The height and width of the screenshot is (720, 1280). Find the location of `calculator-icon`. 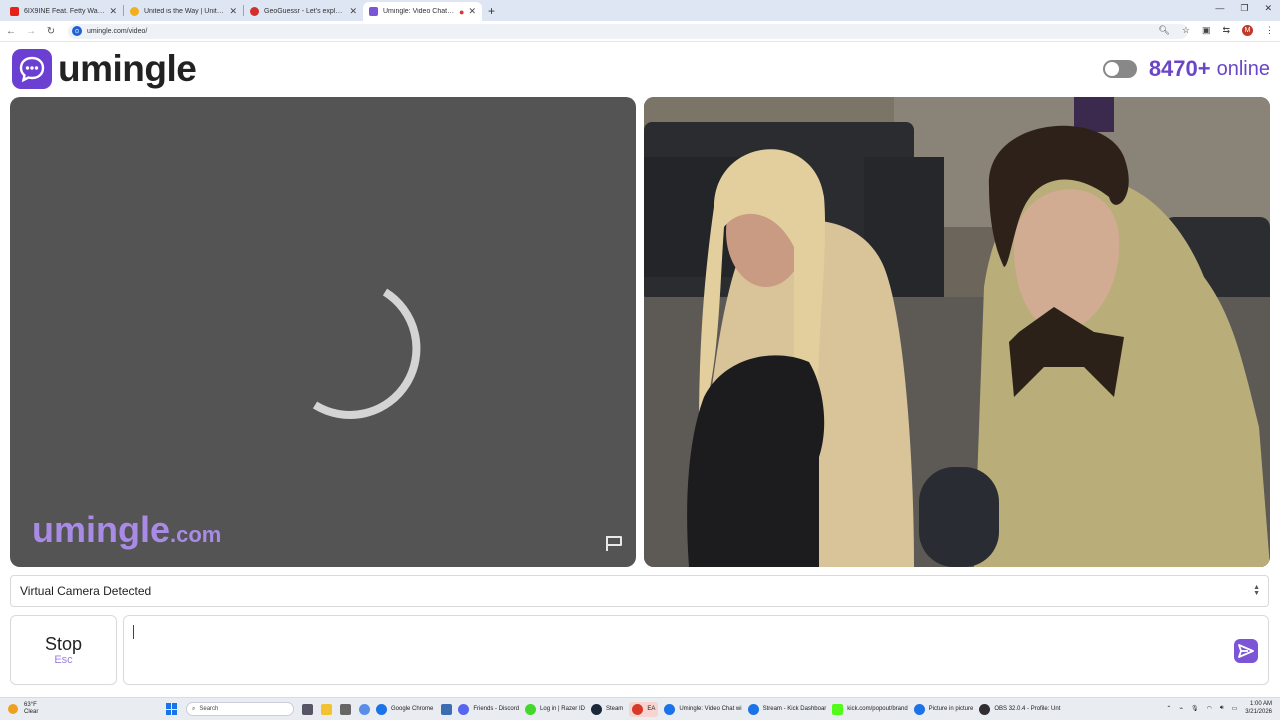

calculator-icon is located at coordinates (345, 709).